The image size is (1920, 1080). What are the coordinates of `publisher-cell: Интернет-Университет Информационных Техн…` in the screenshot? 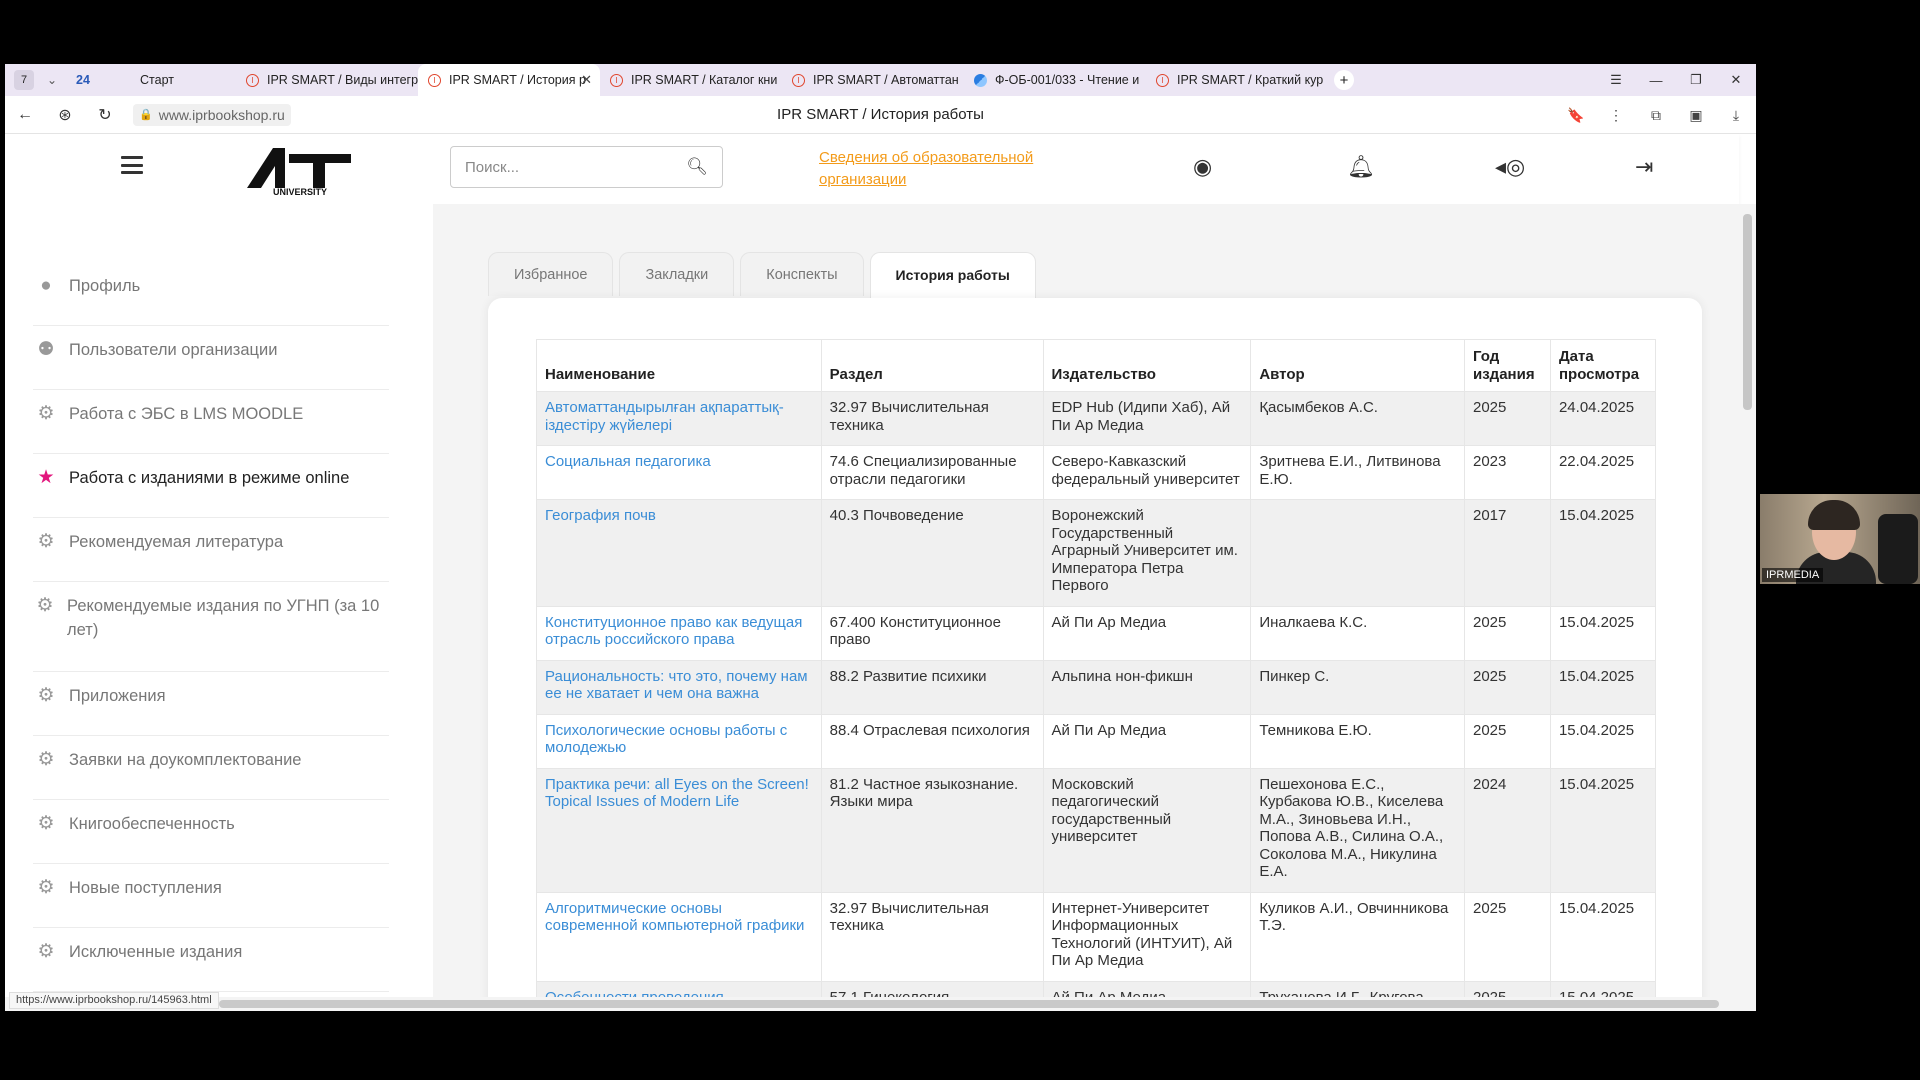 It's located at (1147, 936).